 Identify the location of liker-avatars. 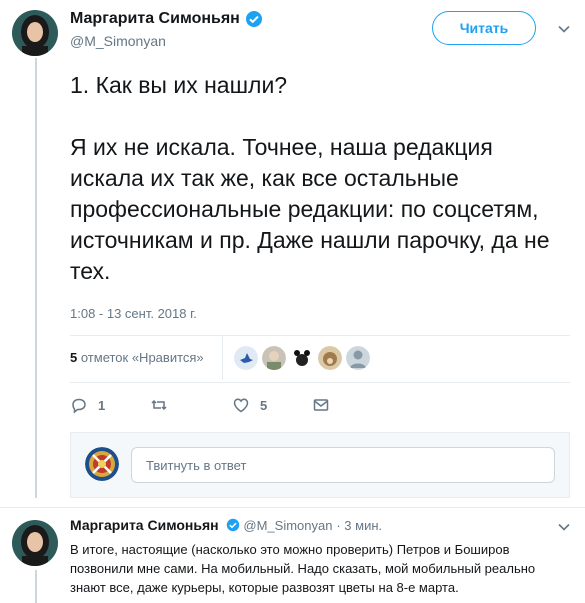
(302, 358).